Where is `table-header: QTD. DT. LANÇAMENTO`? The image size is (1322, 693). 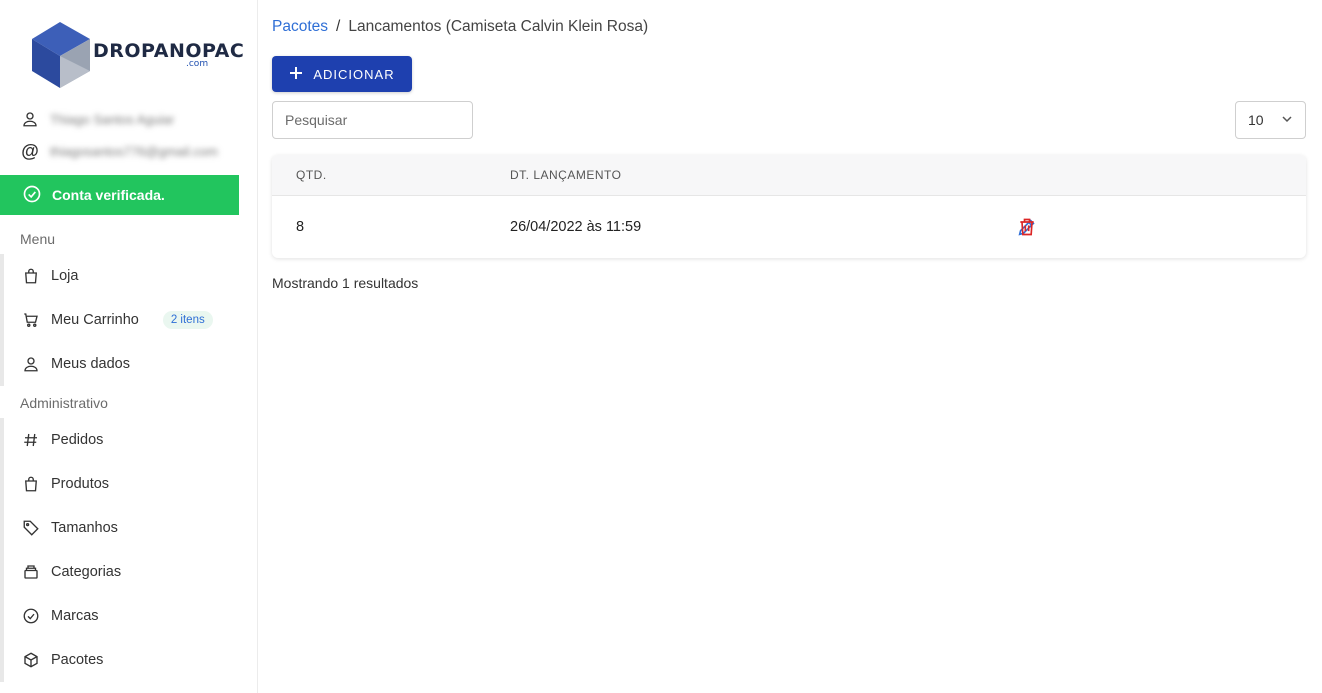
table-header: QTD. DT. LANÇAMENTO is located at coordinates (789, 175).